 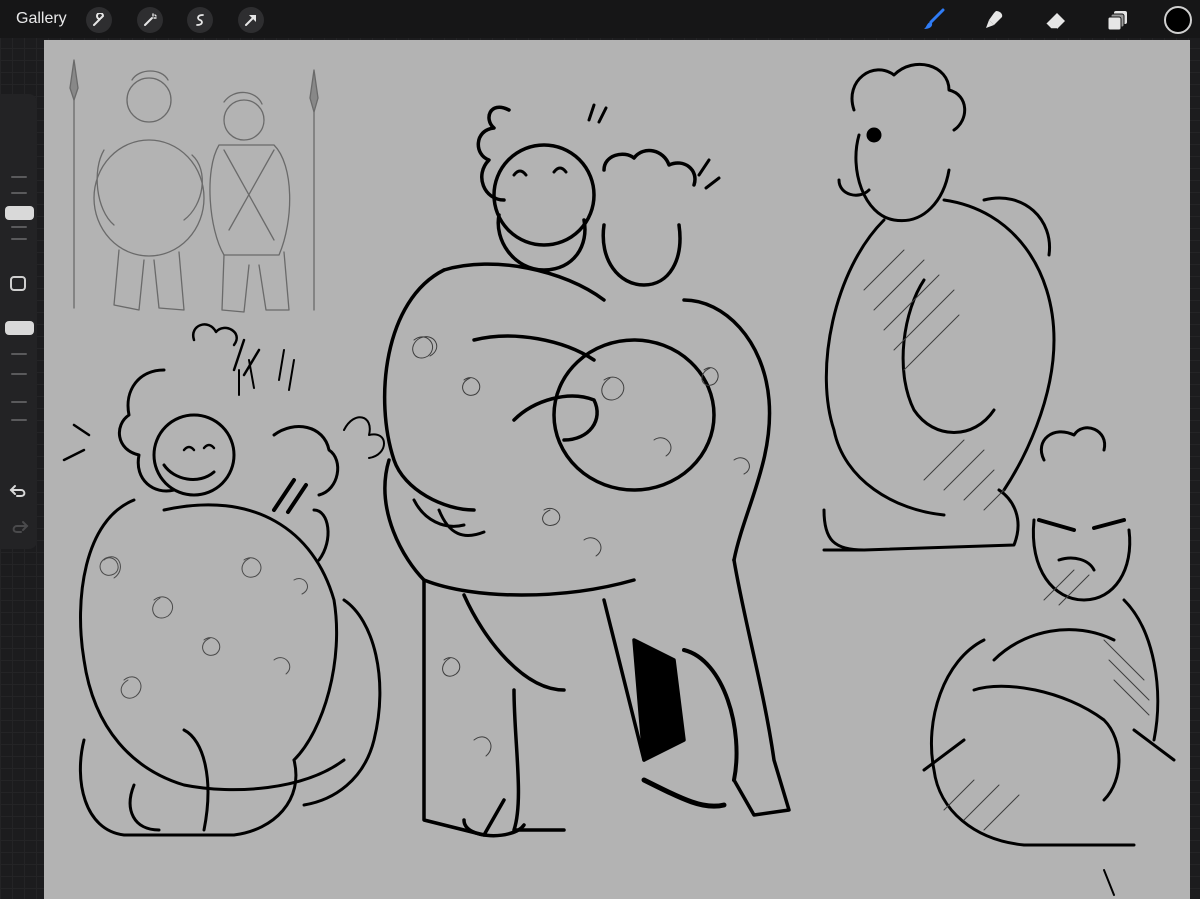 What do you see at coordinates (99, 20) in the screenshot?
I see `wrench-icon` at bounding box center [99, 20].